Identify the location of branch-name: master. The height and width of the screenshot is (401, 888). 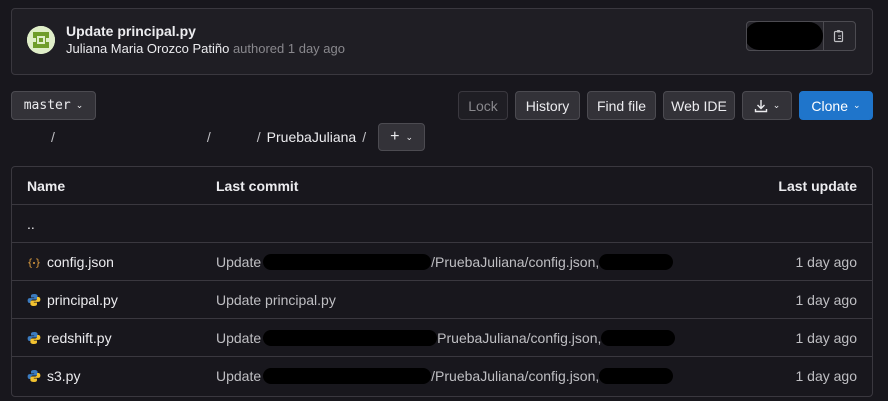
(47, 105).